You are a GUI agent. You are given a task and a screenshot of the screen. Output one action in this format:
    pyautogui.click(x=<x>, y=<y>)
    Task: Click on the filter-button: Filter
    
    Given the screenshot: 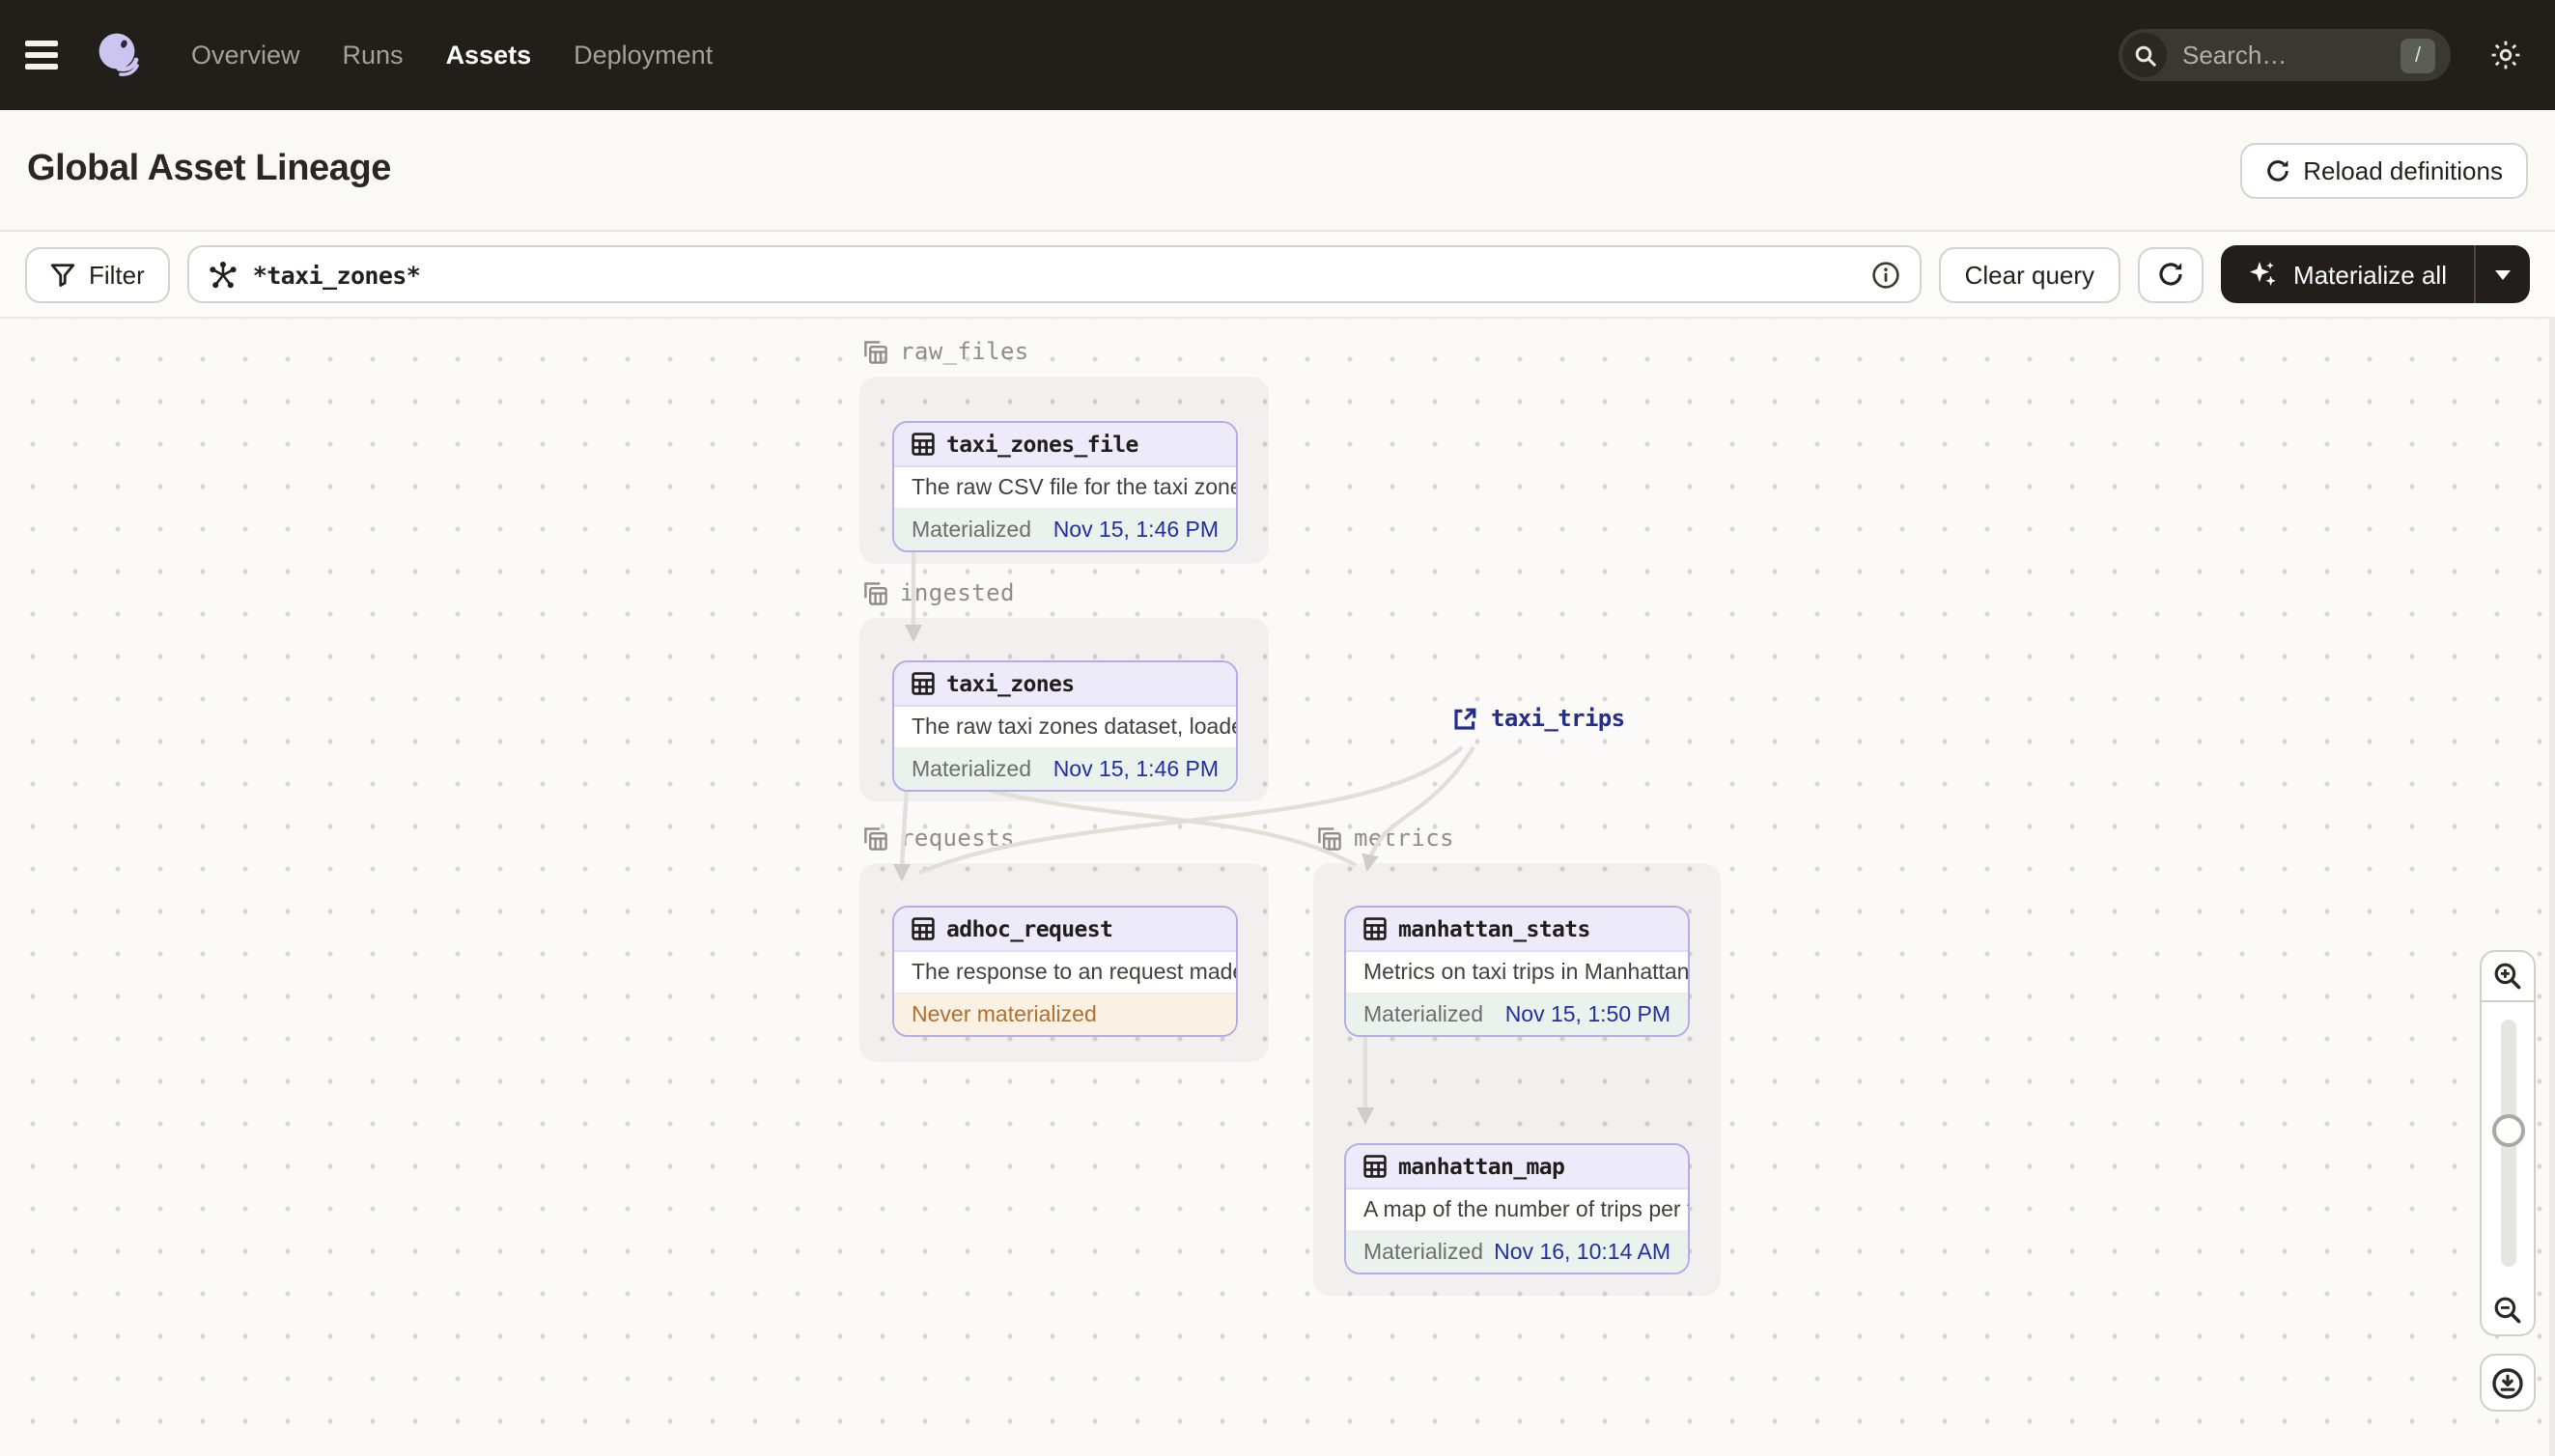 What is the action you would take?
    pyautogui.click(x=97, y=274)
    